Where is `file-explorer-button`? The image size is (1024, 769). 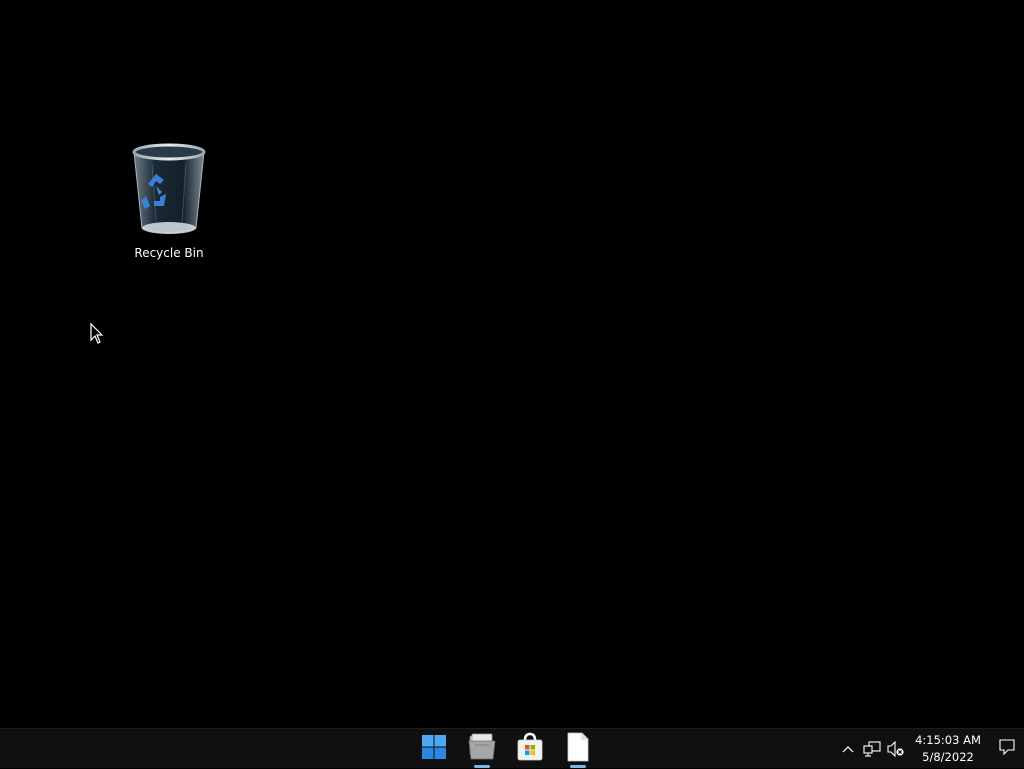 file-explorer-button is located at coordinates (482, 749).